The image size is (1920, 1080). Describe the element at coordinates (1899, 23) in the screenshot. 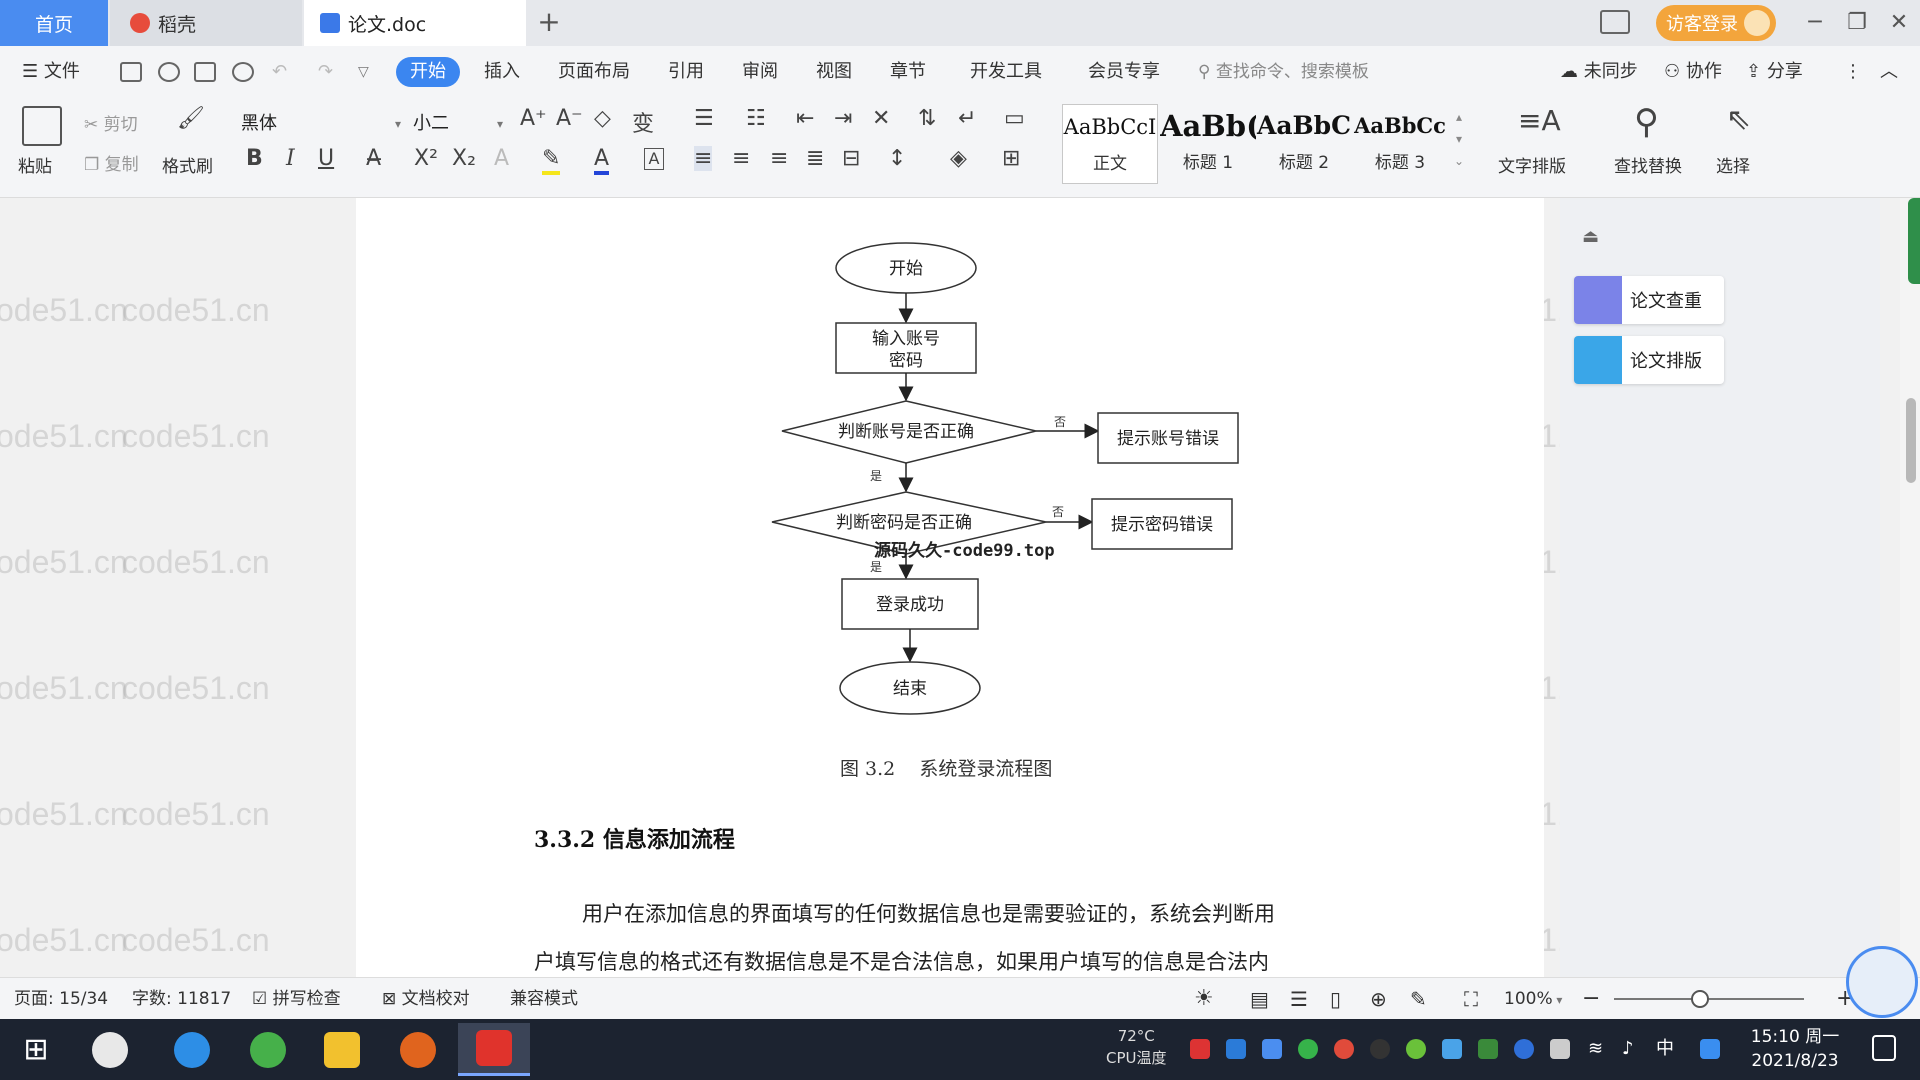

I see `close-button: ✕` at that location.